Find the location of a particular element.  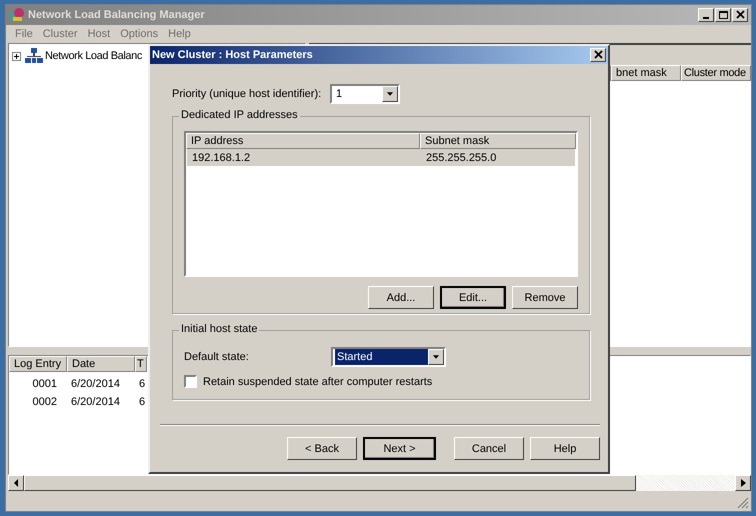

scroll-left-button is located at coordinates (16, 483).